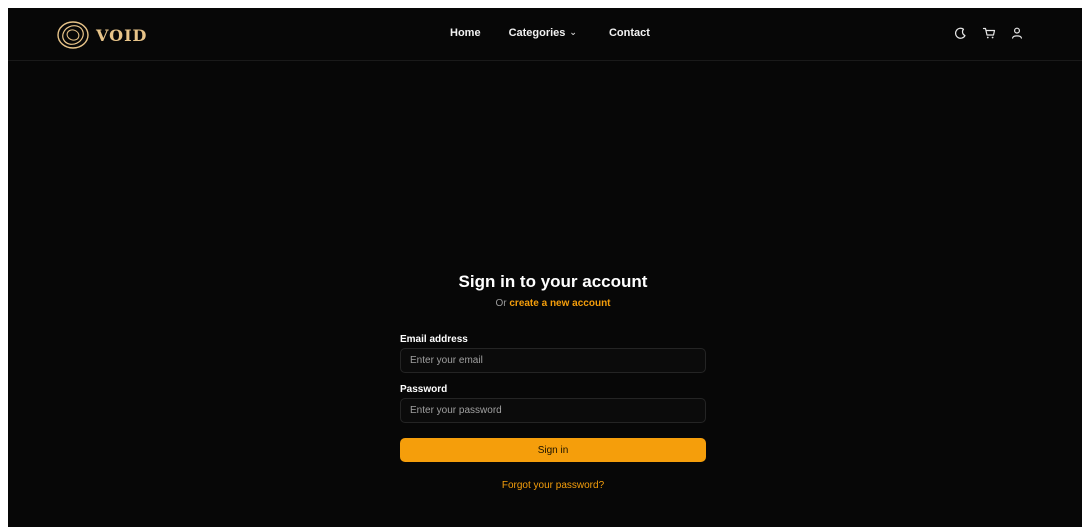 This screenshot has width=1090, height=527. Describe the element at coordinates (502, 303) in the screenshot. I see `subtitle-prefix: Or` at that location.